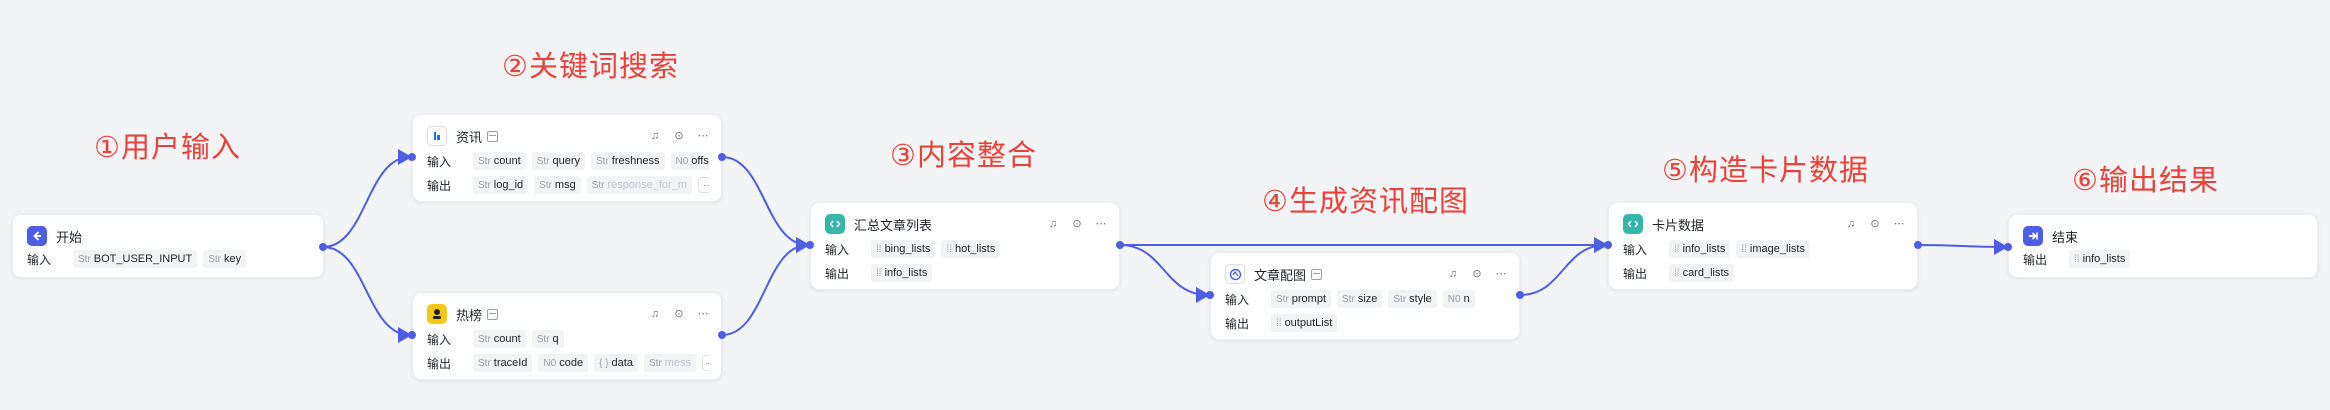  Describe the element at coordinates (1563, 266) in the screenshot. I see `edge-image-to-card` at that location.